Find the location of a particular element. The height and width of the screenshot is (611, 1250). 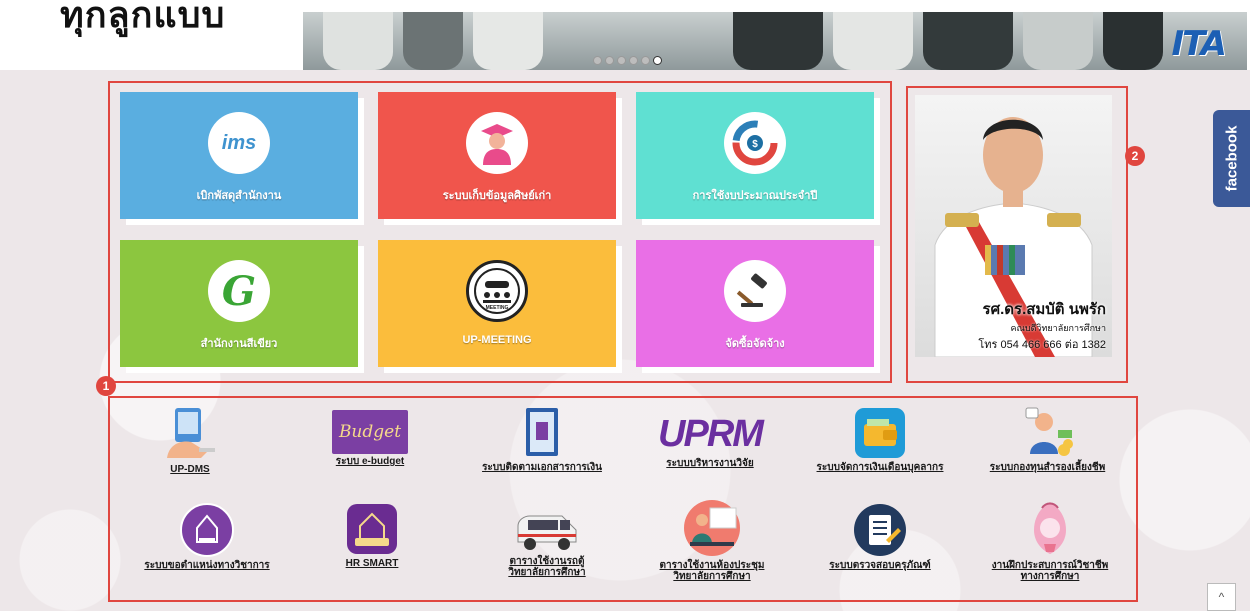

tile-label: สำนักงานสีเขียว is located at coordinates (239, 344).